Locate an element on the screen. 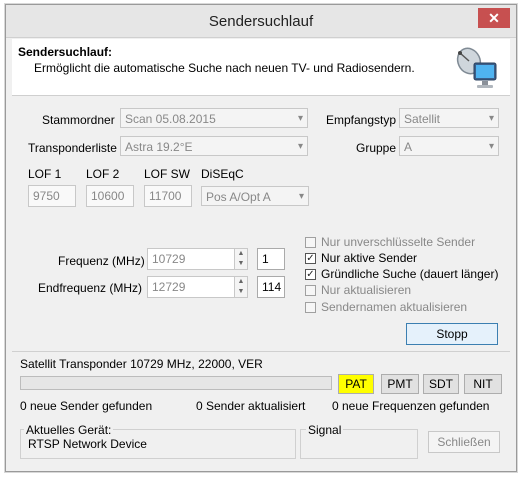  current-device-label: Aktuelles Gerät: is located at coordinates (69, 430).